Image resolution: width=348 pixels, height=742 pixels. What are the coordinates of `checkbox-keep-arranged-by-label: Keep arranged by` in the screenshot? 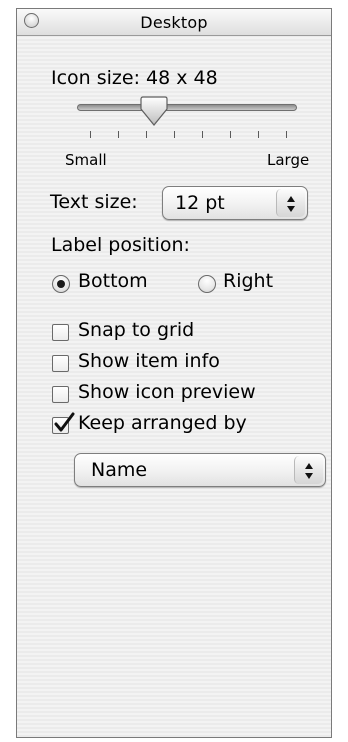 It's located at (162, 423).